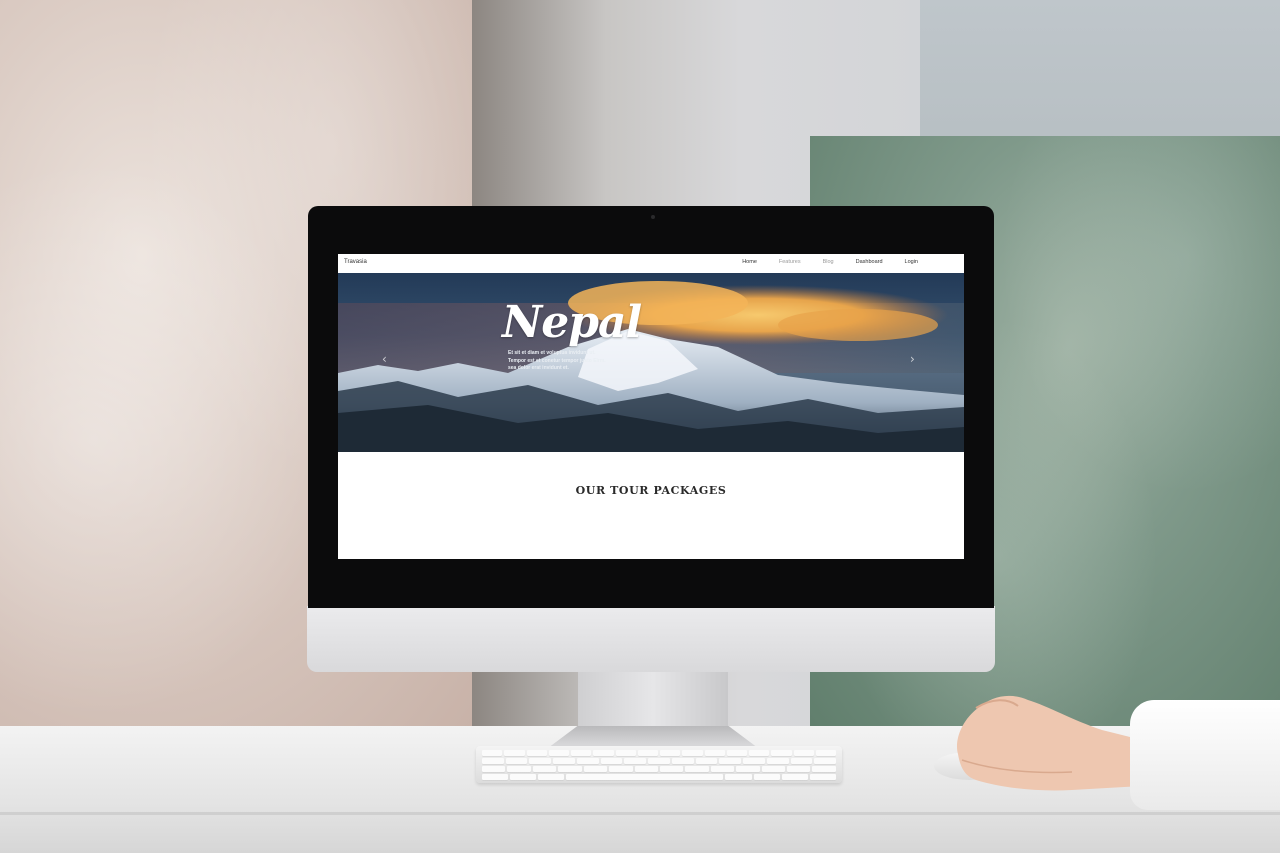 The image size is (1280, 853). I want to click on nav-blog: Blog, so click(828, 262).